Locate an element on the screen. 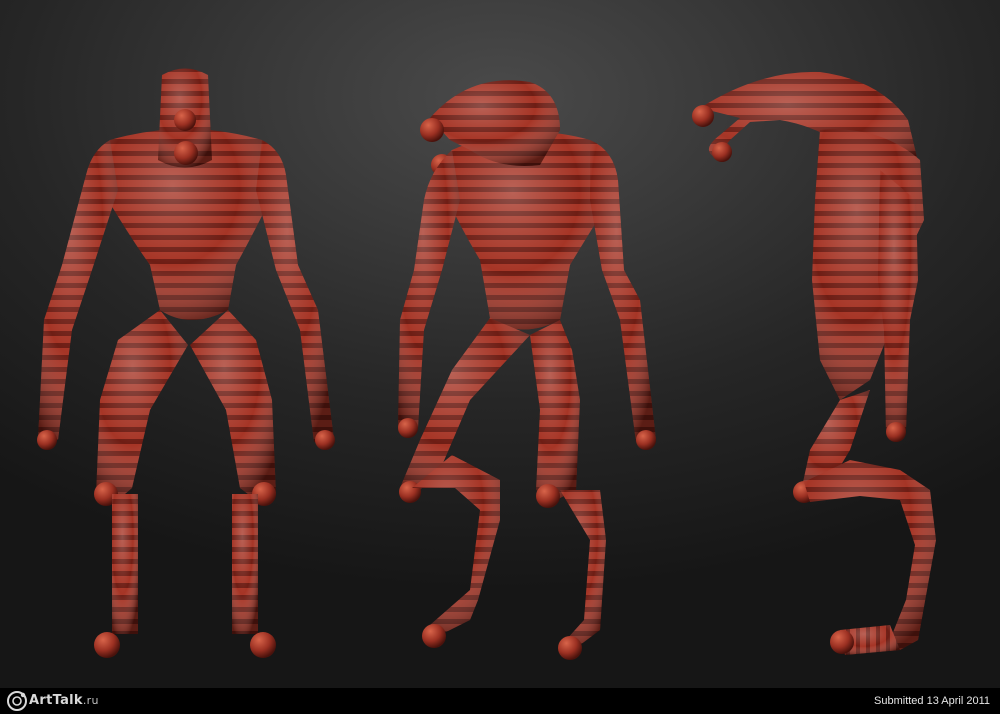 This screenshot has height=714, width=1000. logo-wordmark: ArtTalk.ru is located at coordinates (64, 701).